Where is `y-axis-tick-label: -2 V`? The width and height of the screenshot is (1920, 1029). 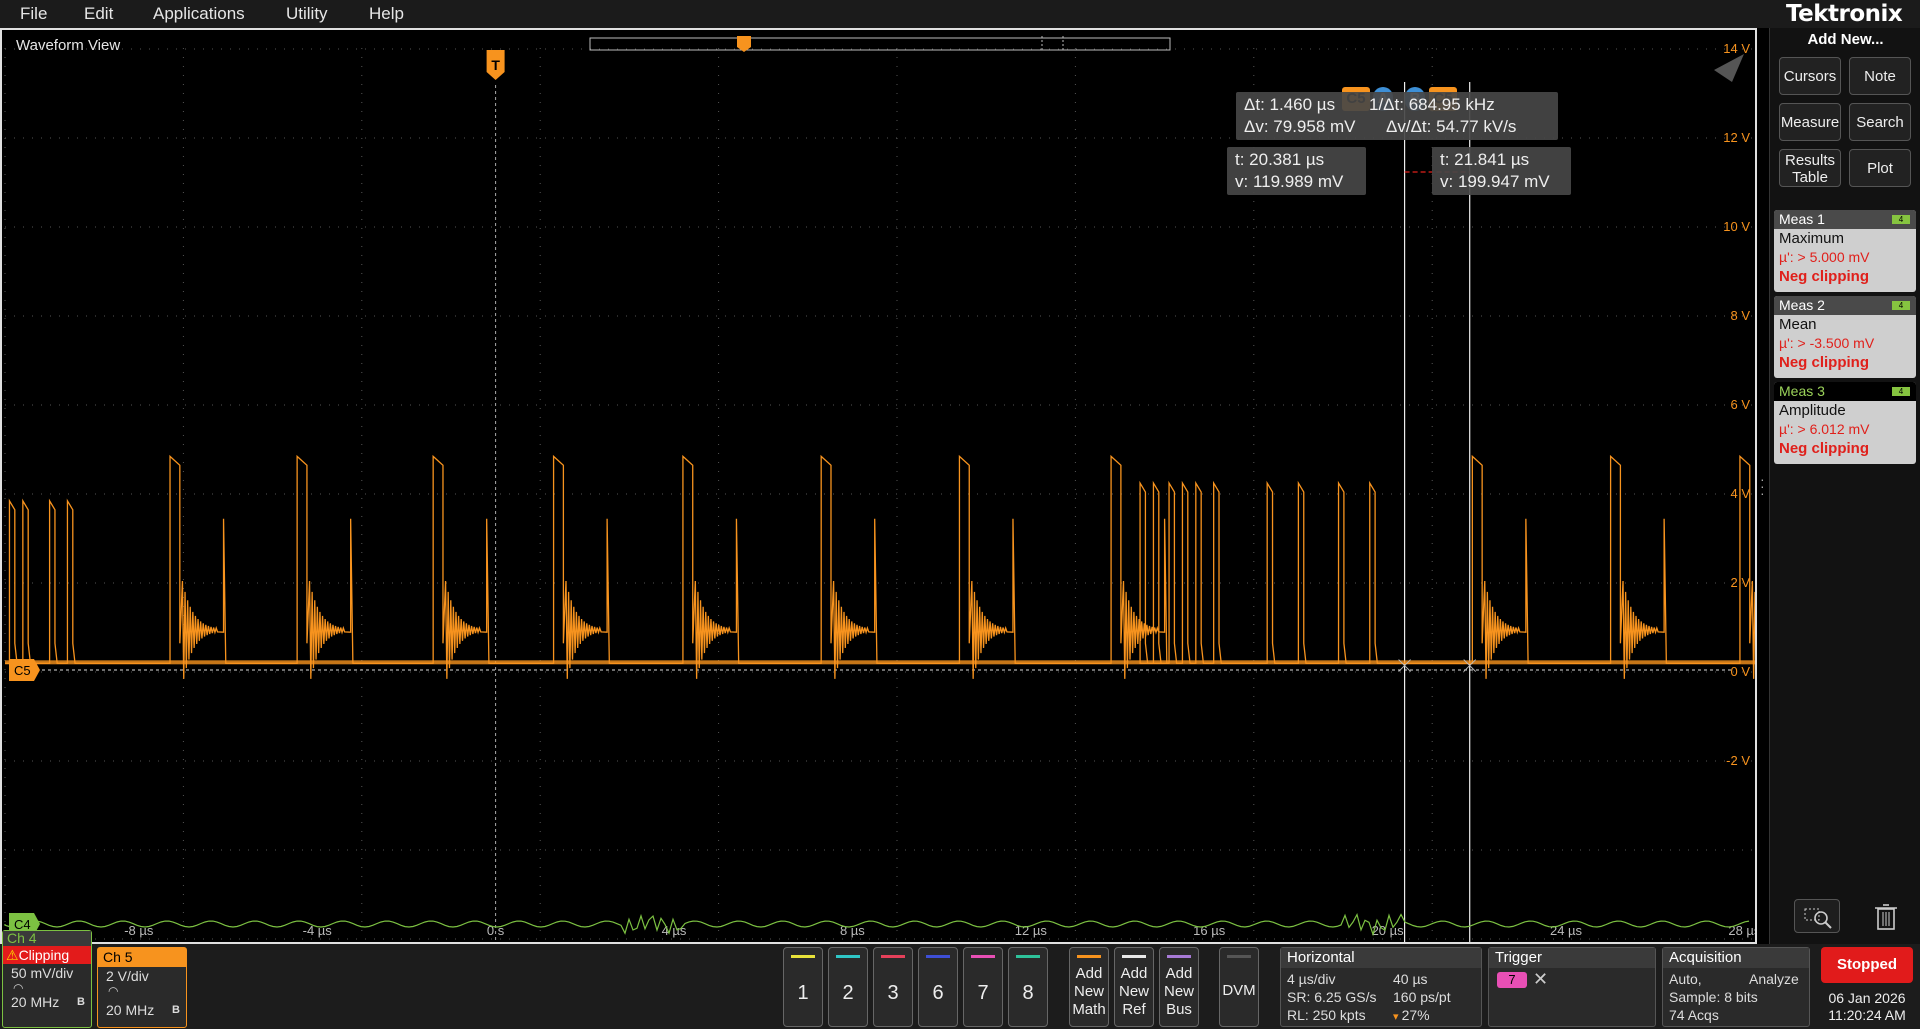
y-axis-tick-label: -2 V is located at coordinates (1738, 760).